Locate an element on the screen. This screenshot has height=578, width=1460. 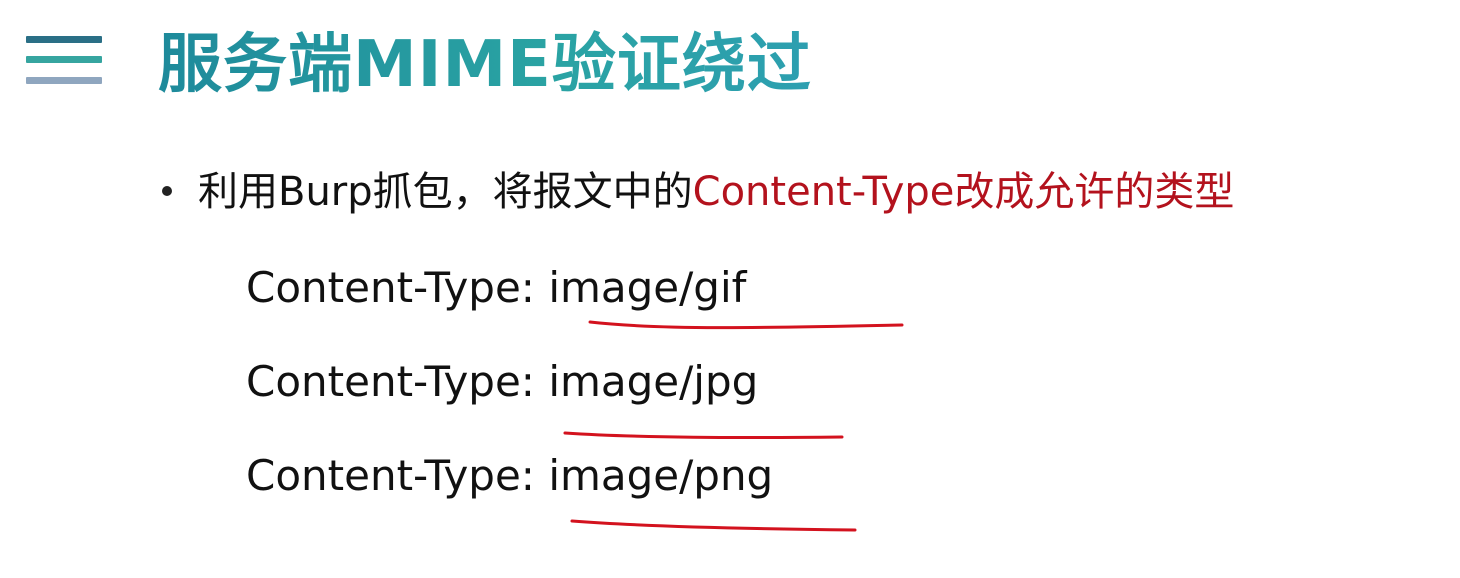
underline-gif is located at coordinates (746, 325).